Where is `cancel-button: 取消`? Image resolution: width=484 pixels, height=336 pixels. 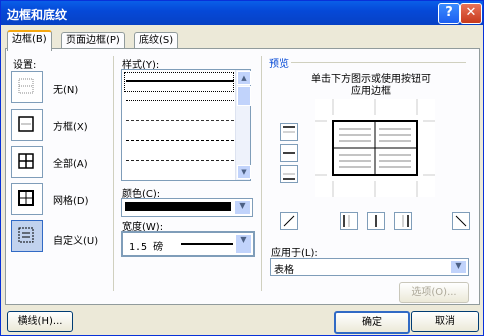 cancel-button: 取消 is located at coordinates (445, 321).